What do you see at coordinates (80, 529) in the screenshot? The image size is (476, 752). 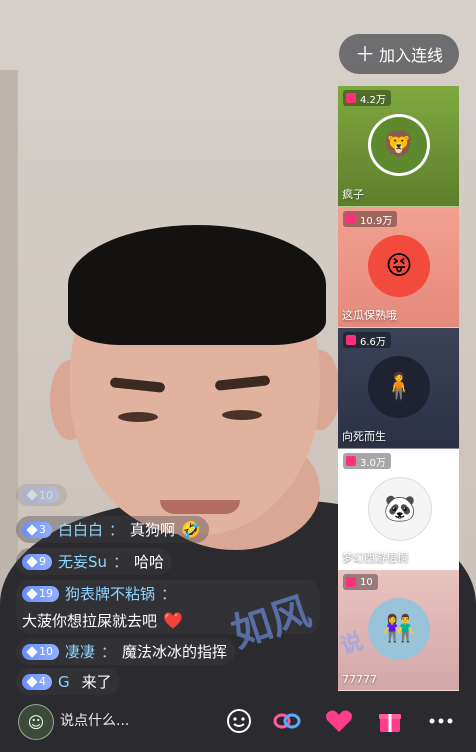 I see `chat-username: 白白白` at bounding box center [80, 529].